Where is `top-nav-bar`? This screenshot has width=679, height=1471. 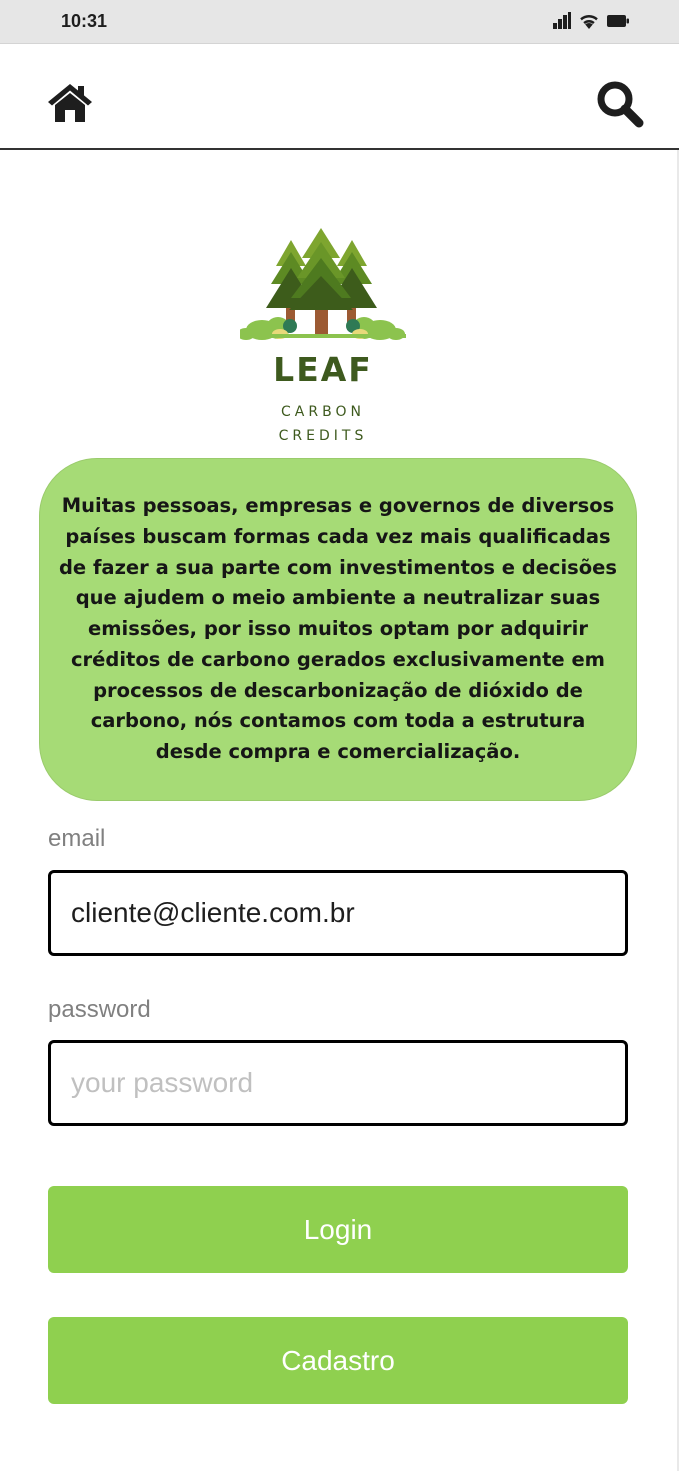 top-nav-bar is located at coordinates (339, 97).